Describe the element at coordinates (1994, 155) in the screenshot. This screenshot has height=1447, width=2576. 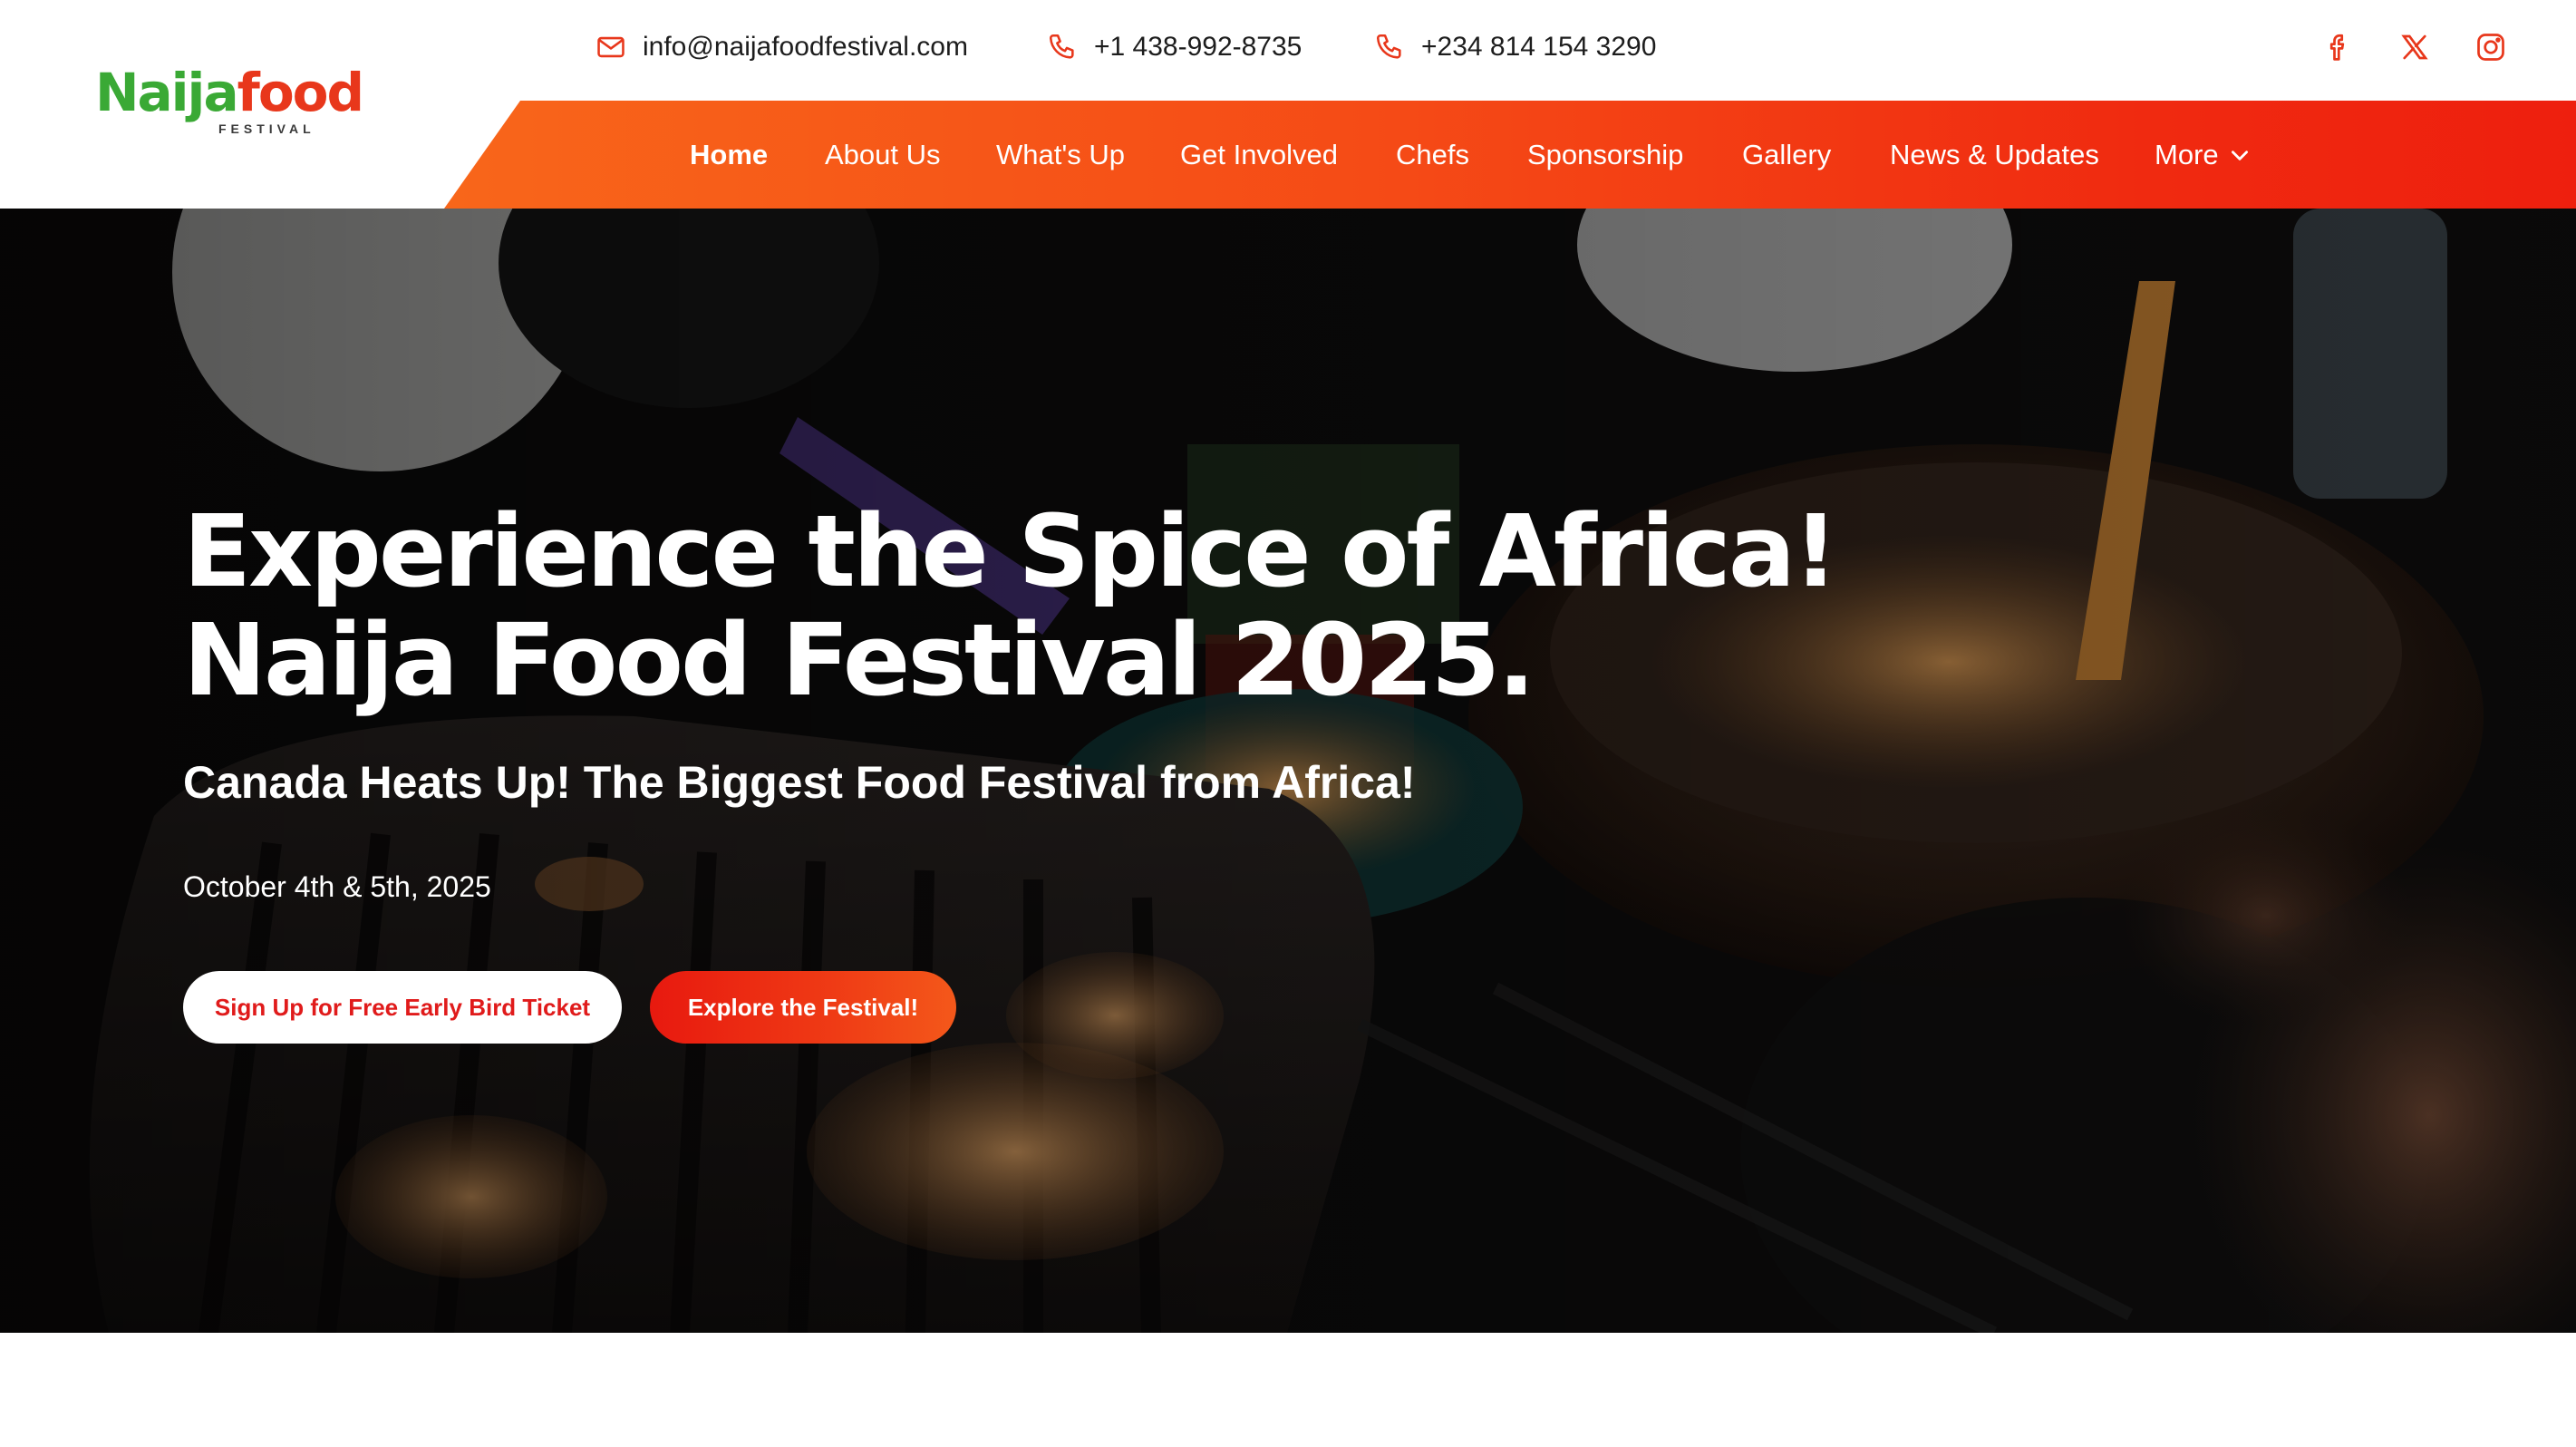
I see `nav-news-updates: News & Updates` at that location.